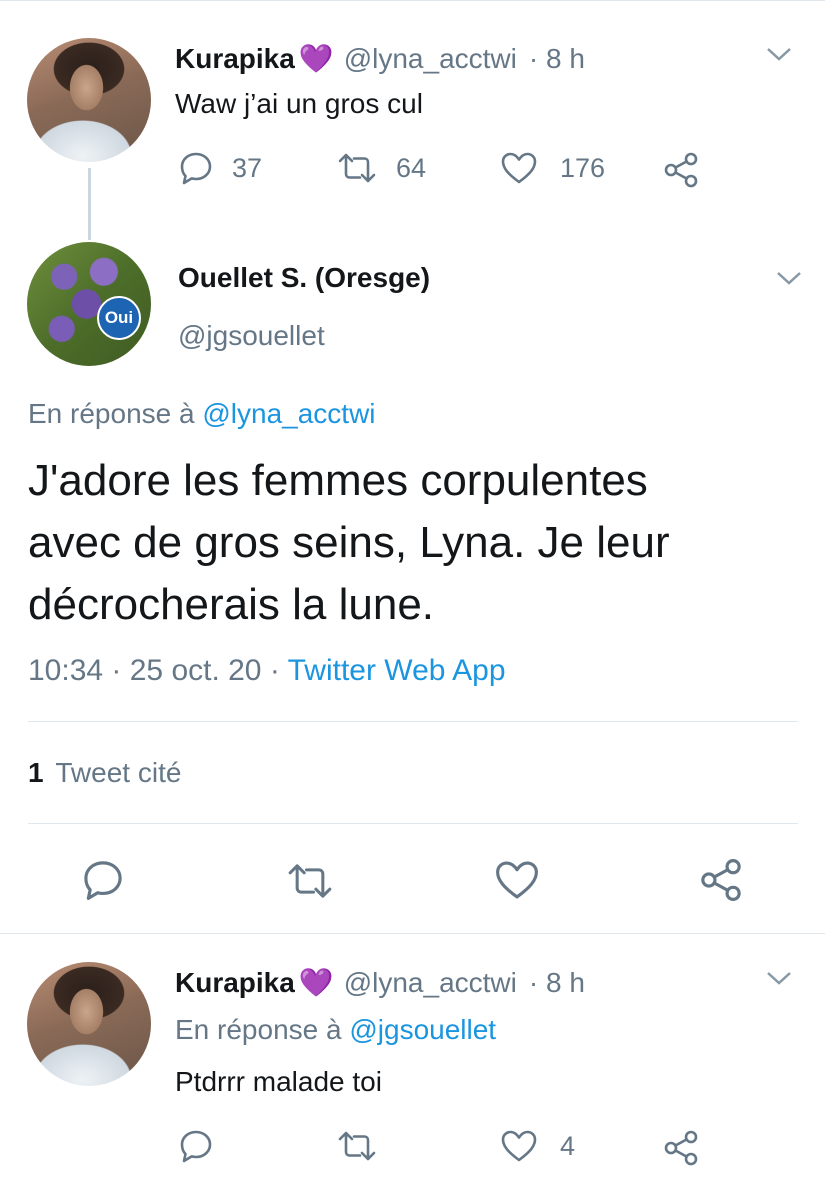  I want to click on reply-context: En réponse à @jgsouellet, so click(335, 1030).